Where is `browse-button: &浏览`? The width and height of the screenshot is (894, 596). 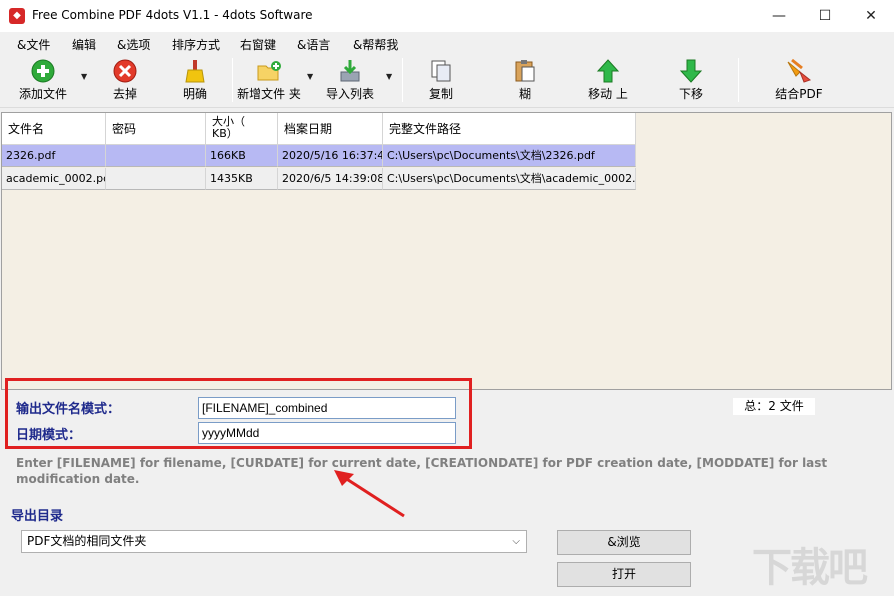
browse-button: &浏览 is located at coordinates (624, 542).